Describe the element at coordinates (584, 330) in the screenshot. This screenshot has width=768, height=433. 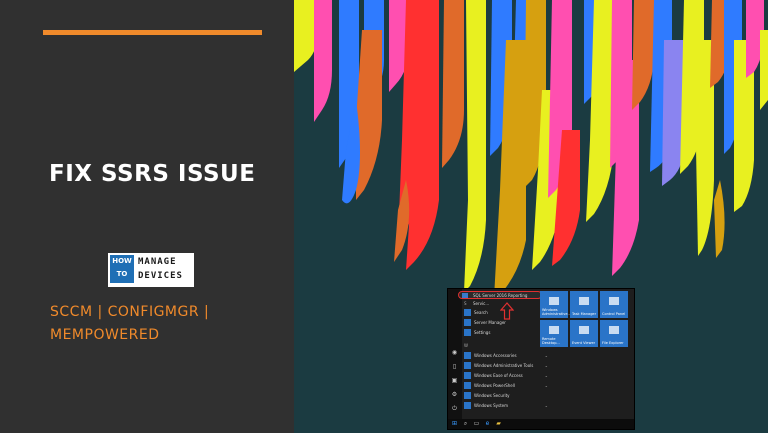
I see `event-viewer-icon` at that location.